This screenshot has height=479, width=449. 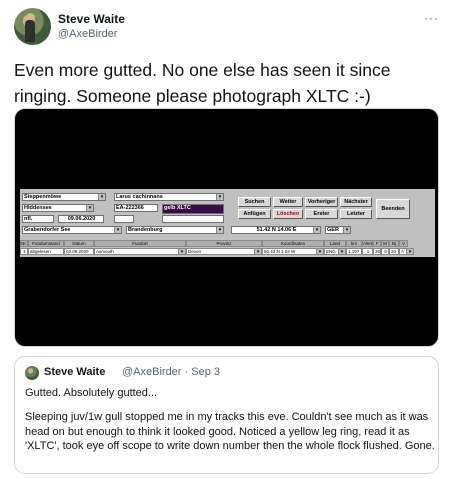 I want to click on quoted-avatar, so click(x=32, y=373).